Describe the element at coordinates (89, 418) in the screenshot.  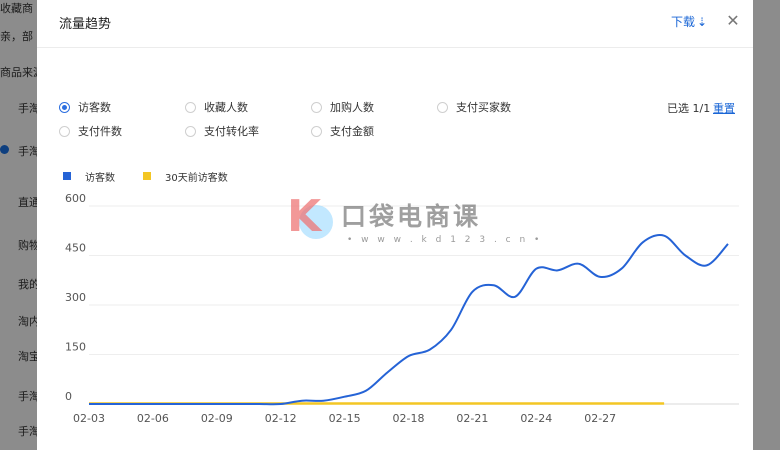
I see `x-tick-label: 02-03` at that location.